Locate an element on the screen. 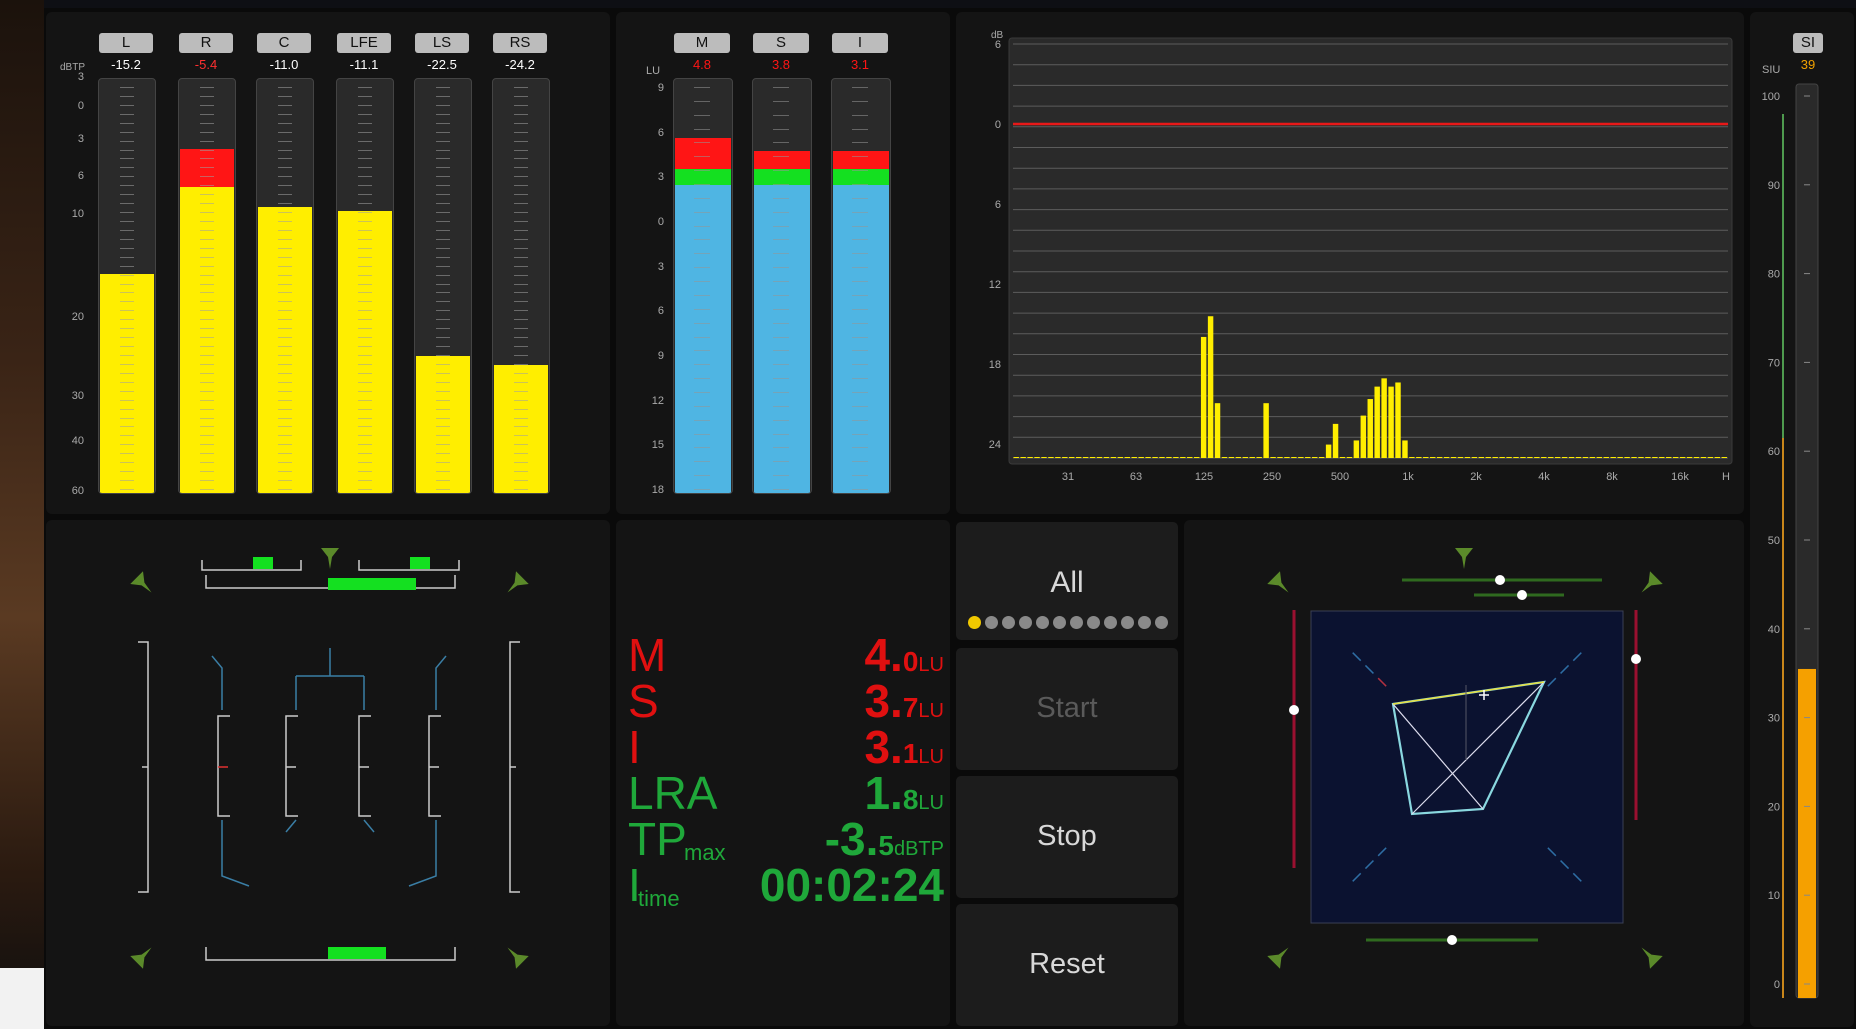  loudness-label-s: S is located at coordinates (781, 43).